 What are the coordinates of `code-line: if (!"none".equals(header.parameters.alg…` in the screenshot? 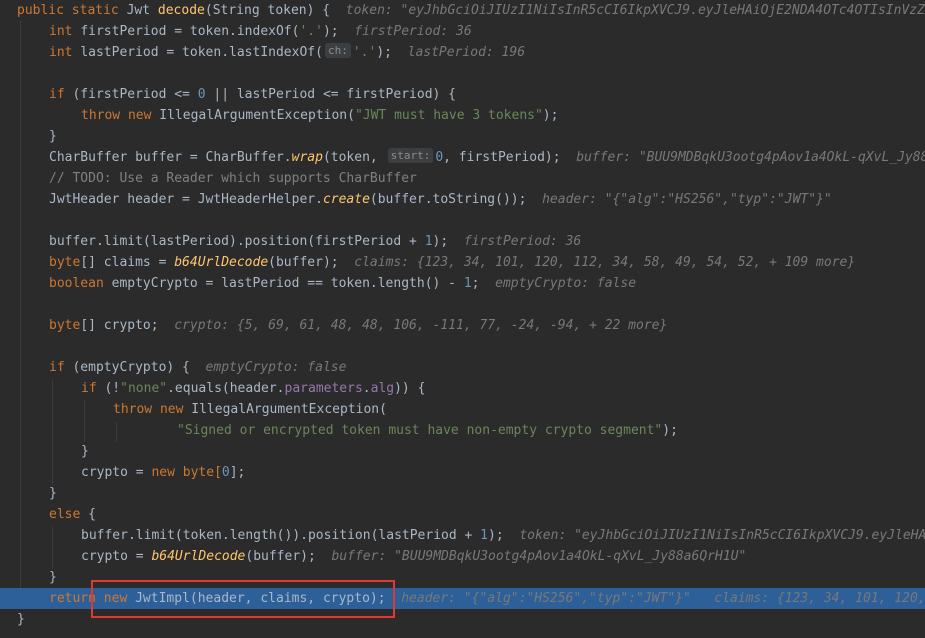 It's located at (462, 388).